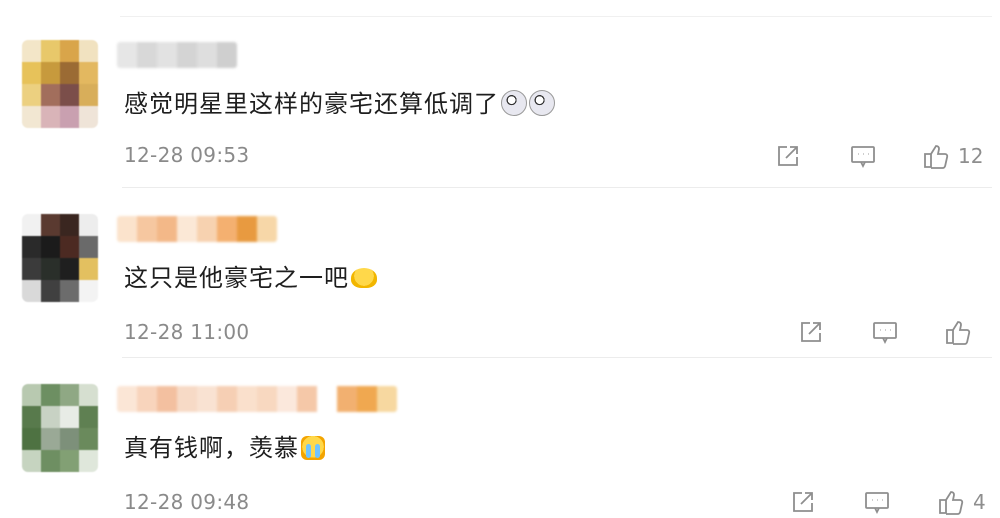 Image resolution: width=1000 pixels, height=518 pixels. I want to click on comment-body: 这只是他豪宅之一吧, so click(236, 278).